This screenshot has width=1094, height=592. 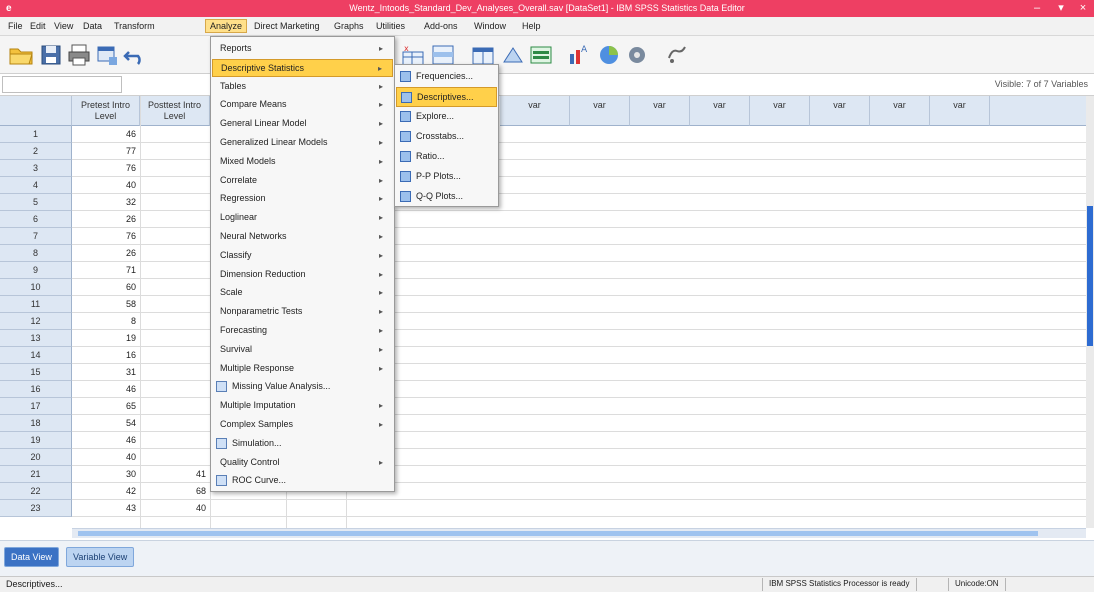 What do you see at coordinates (106, 508) in the screenshot?
I see `cell-pretest: 43` at bounding box center [106, 508].